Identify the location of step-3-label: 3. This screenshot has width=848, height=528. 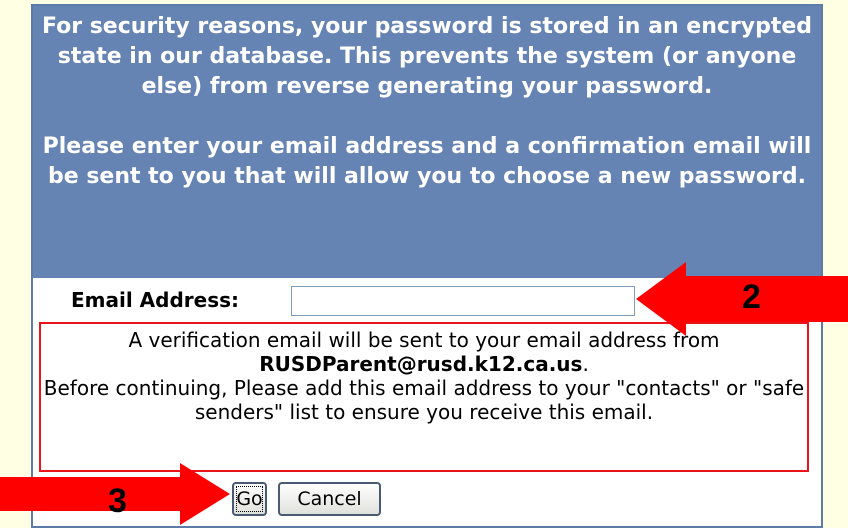
(117, 501).